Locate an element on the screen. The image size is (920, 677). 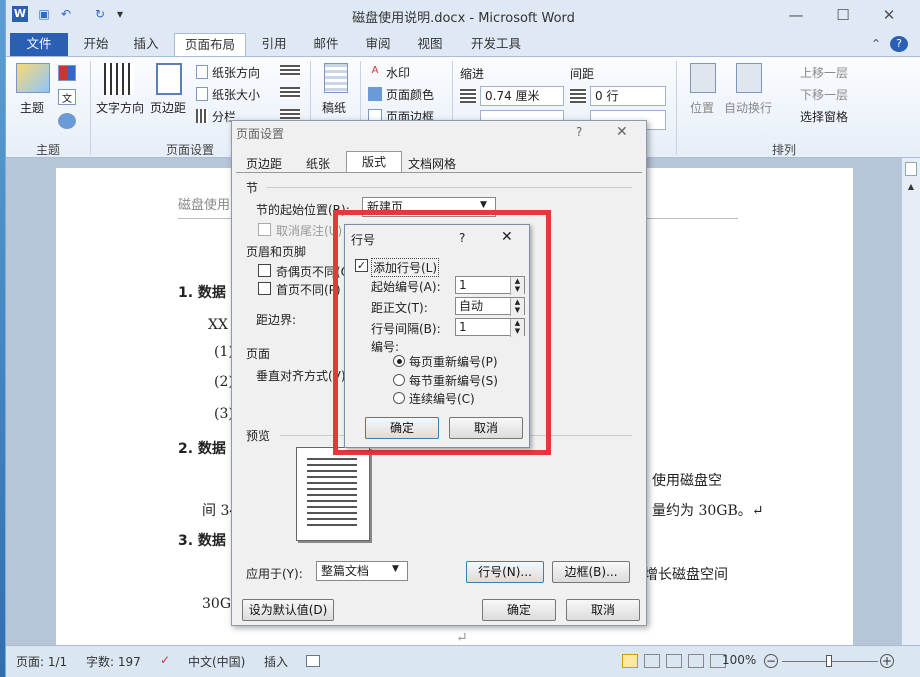
tab-page-layout: 页面布局 is located at coordinates (210, 44).